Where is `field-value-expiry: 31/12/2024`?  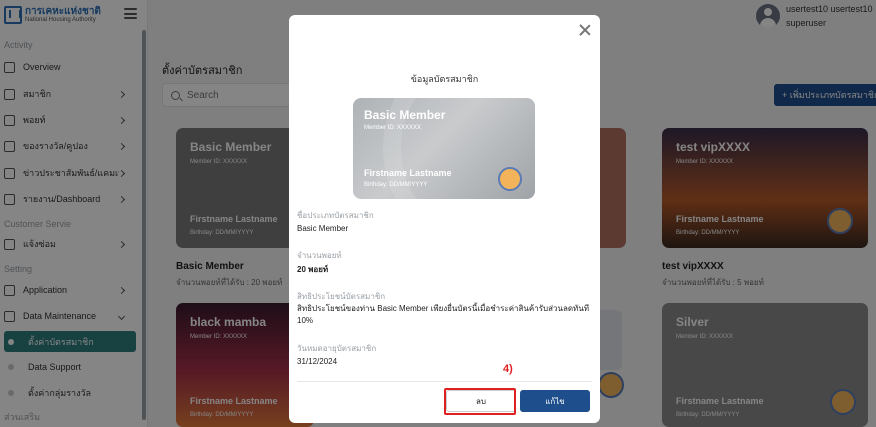
field-value-expiry: 31/12/2024 is located at coordinates (317, 361).